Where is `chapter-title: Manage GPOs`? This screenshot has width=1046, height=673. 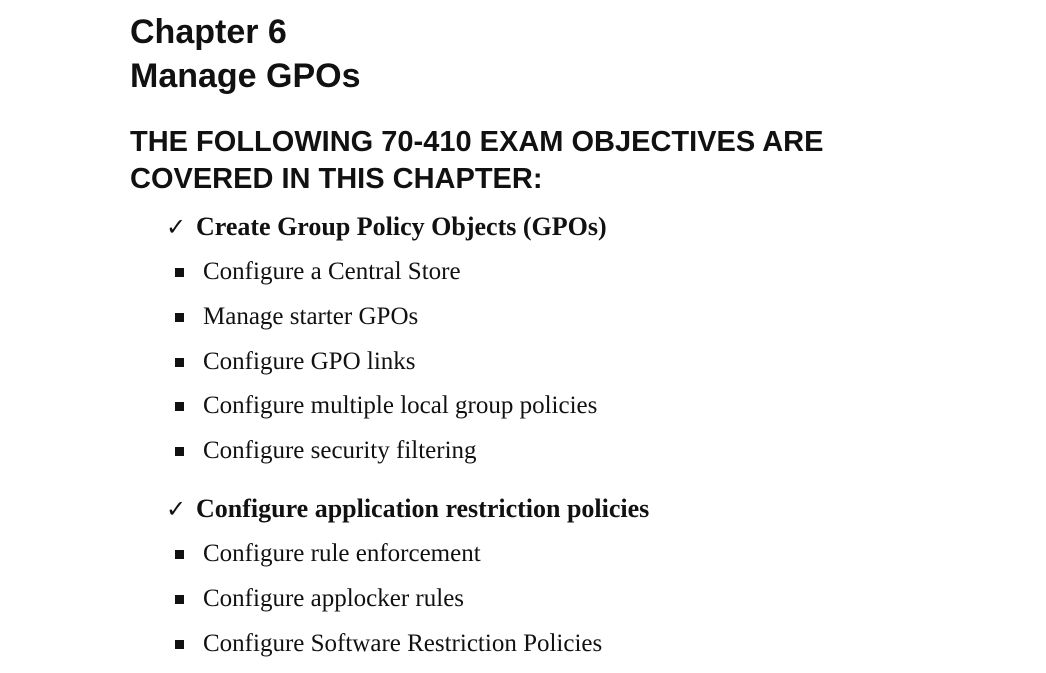 chapter-title: Manage GPOs is located at coordinates (245, 76).